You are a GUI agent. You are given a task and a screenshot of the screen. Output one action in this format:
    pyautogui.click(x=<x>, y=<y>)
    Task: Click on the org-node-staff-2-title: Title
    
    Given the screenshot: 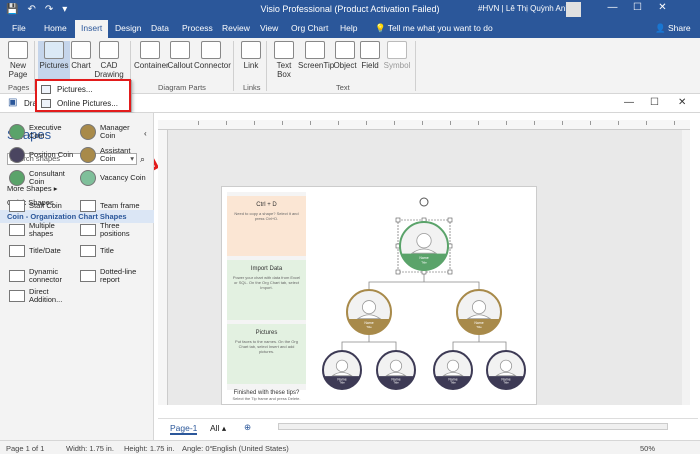 What is the action you would take?
    pyautogui.click(x=396, y=383)
    